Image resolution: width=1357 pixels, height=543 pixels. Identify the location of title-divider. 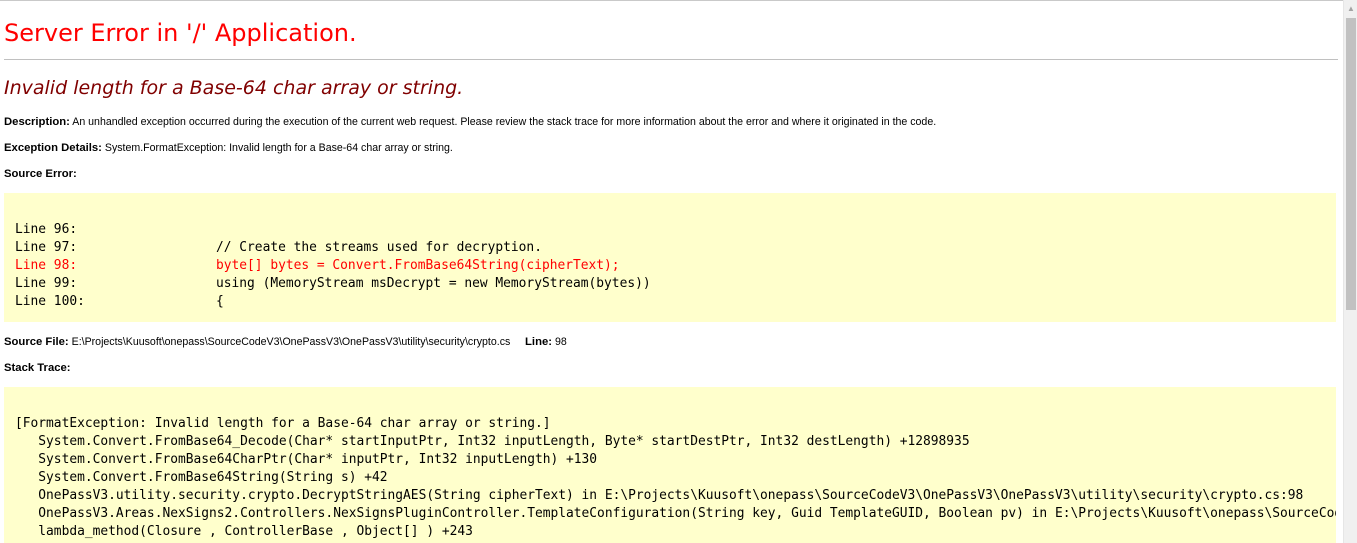
(671, 59).